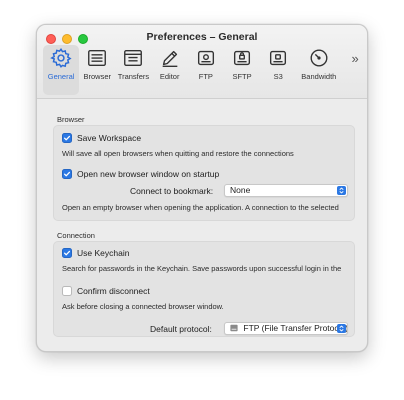 This screenshot has width=404, height=400. Describe the element at coordinates (242, 76) in the screenshot. I see `tab-sftp-label: SFTP` at that location.